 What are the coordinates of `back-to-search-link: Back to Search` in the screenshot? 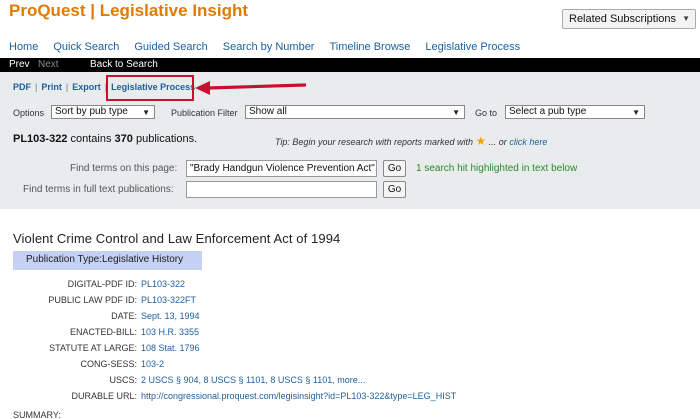 It's located at (124, 64).